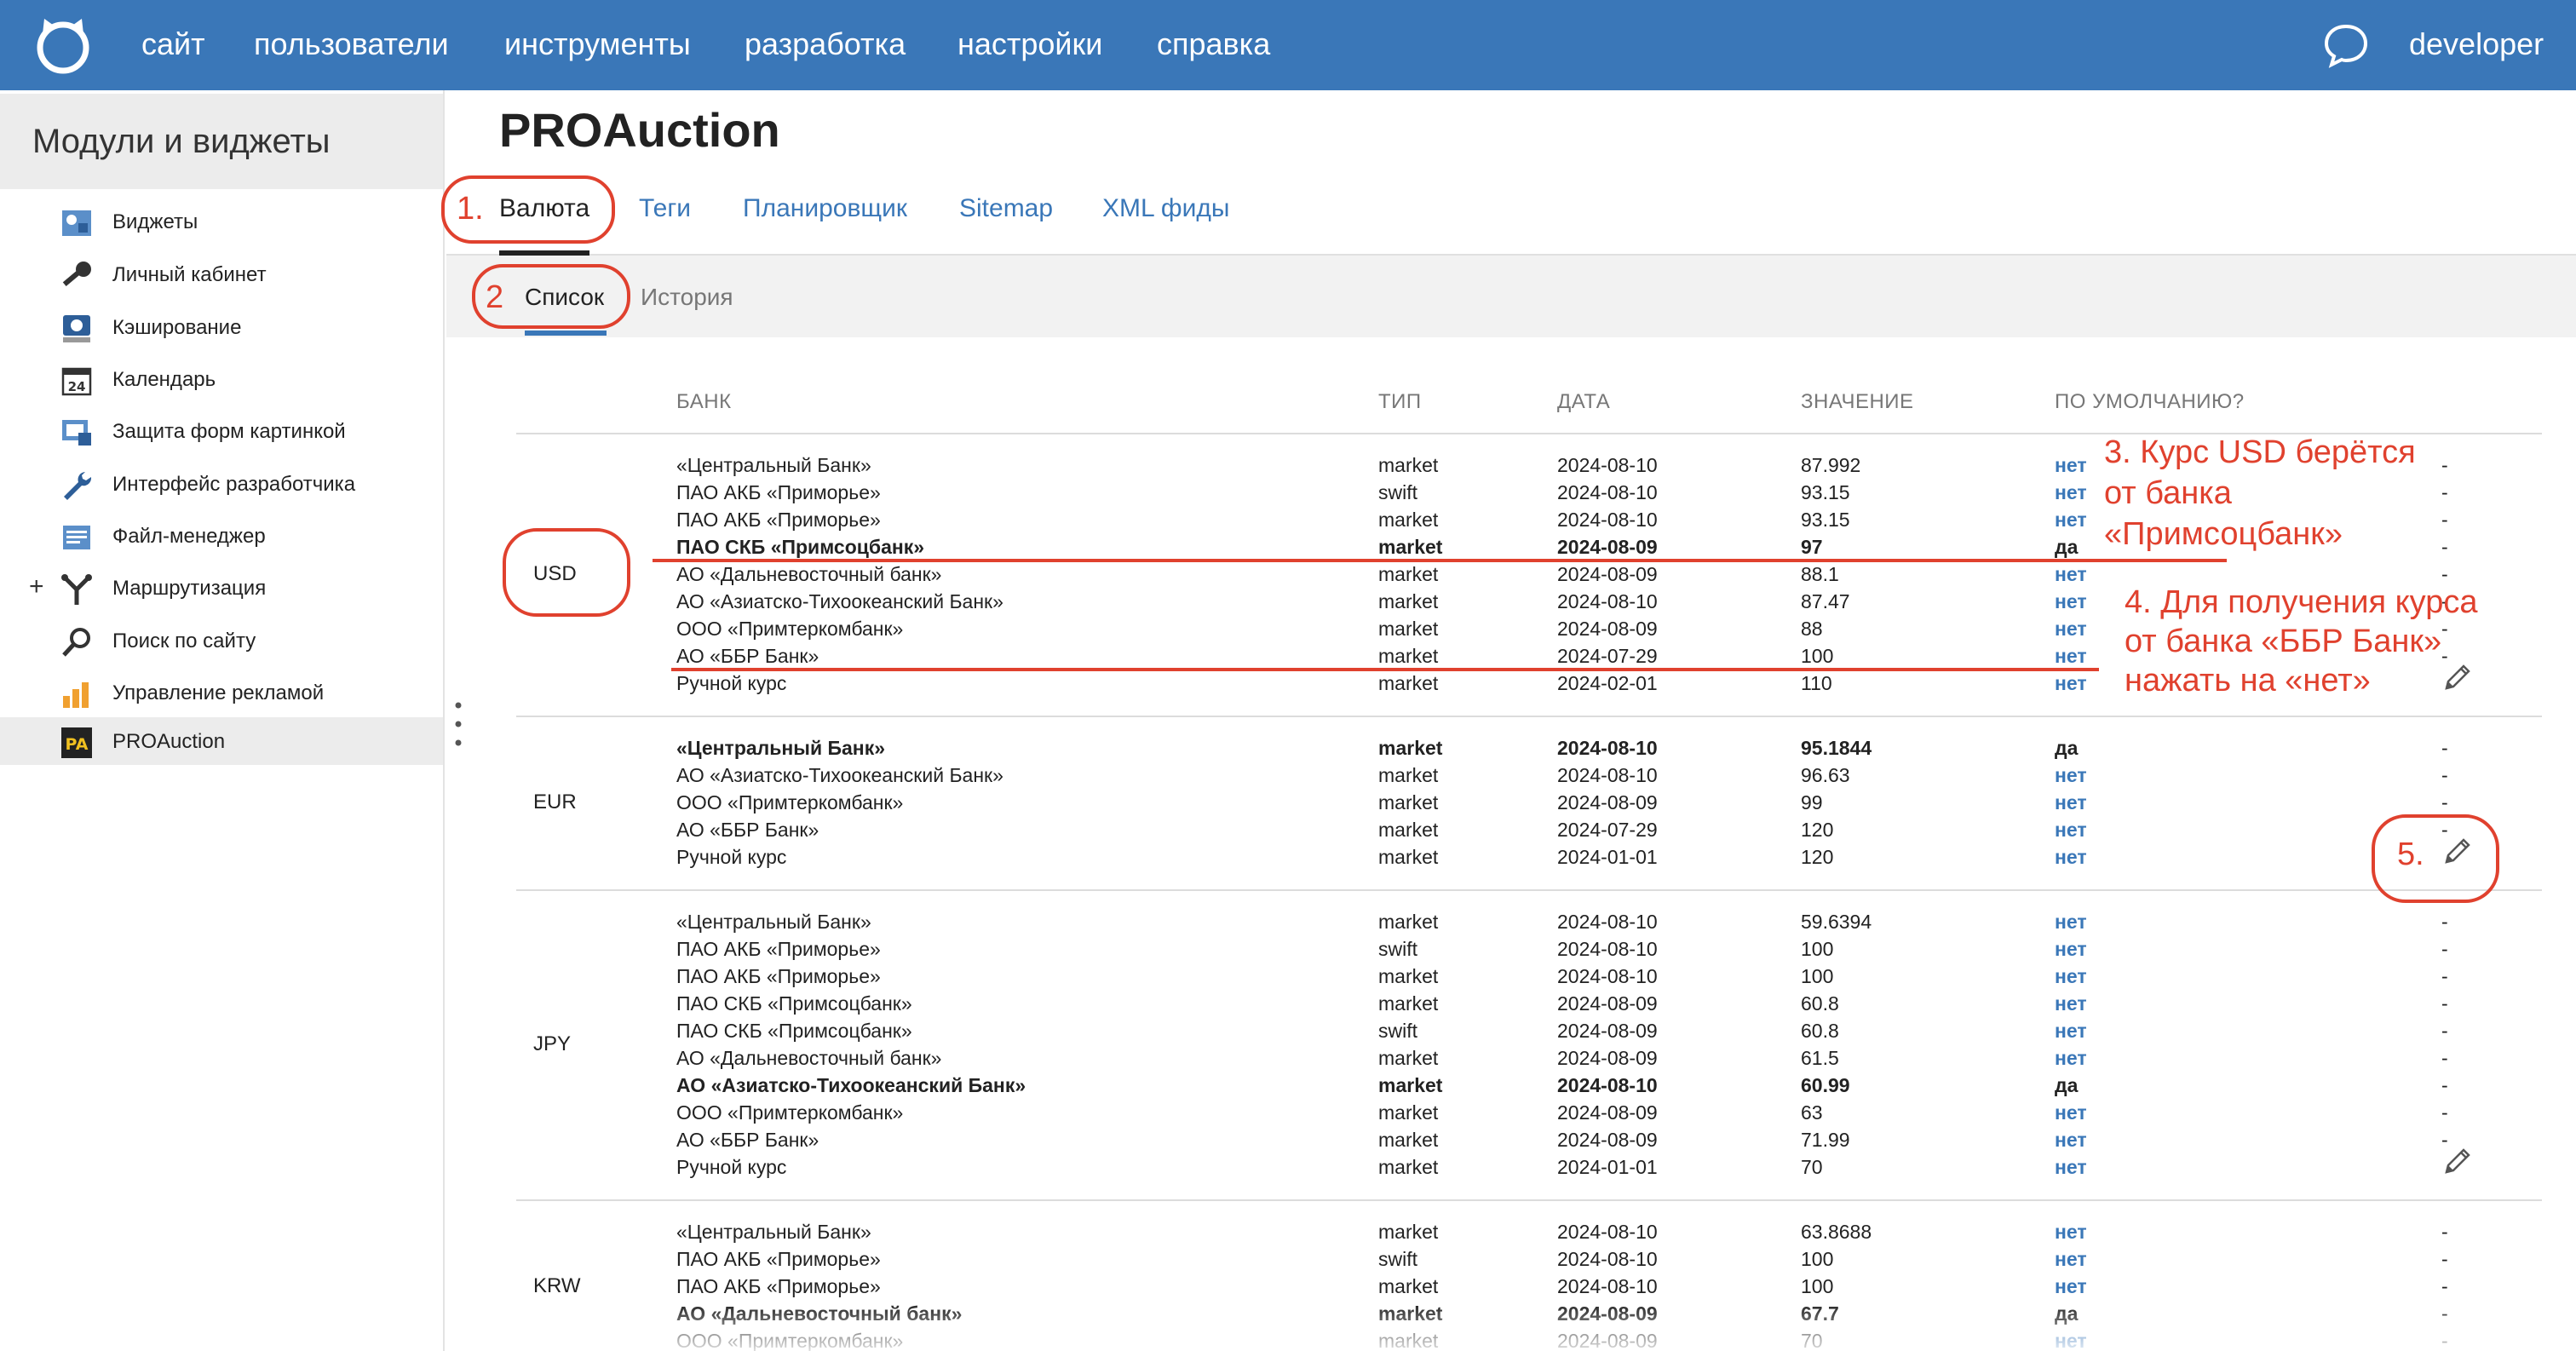  Describe the element at coordinates (826, 45) in the screenshot. I see `nav-development: разработка` at that location.